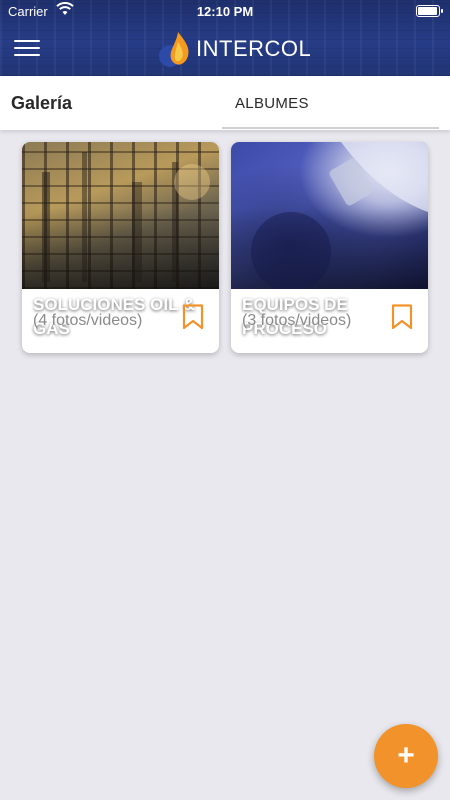  What do you see at coordinates (42, 103) in the screenshot?
I see `page-title: Galería` at bounding box center [42, 103].